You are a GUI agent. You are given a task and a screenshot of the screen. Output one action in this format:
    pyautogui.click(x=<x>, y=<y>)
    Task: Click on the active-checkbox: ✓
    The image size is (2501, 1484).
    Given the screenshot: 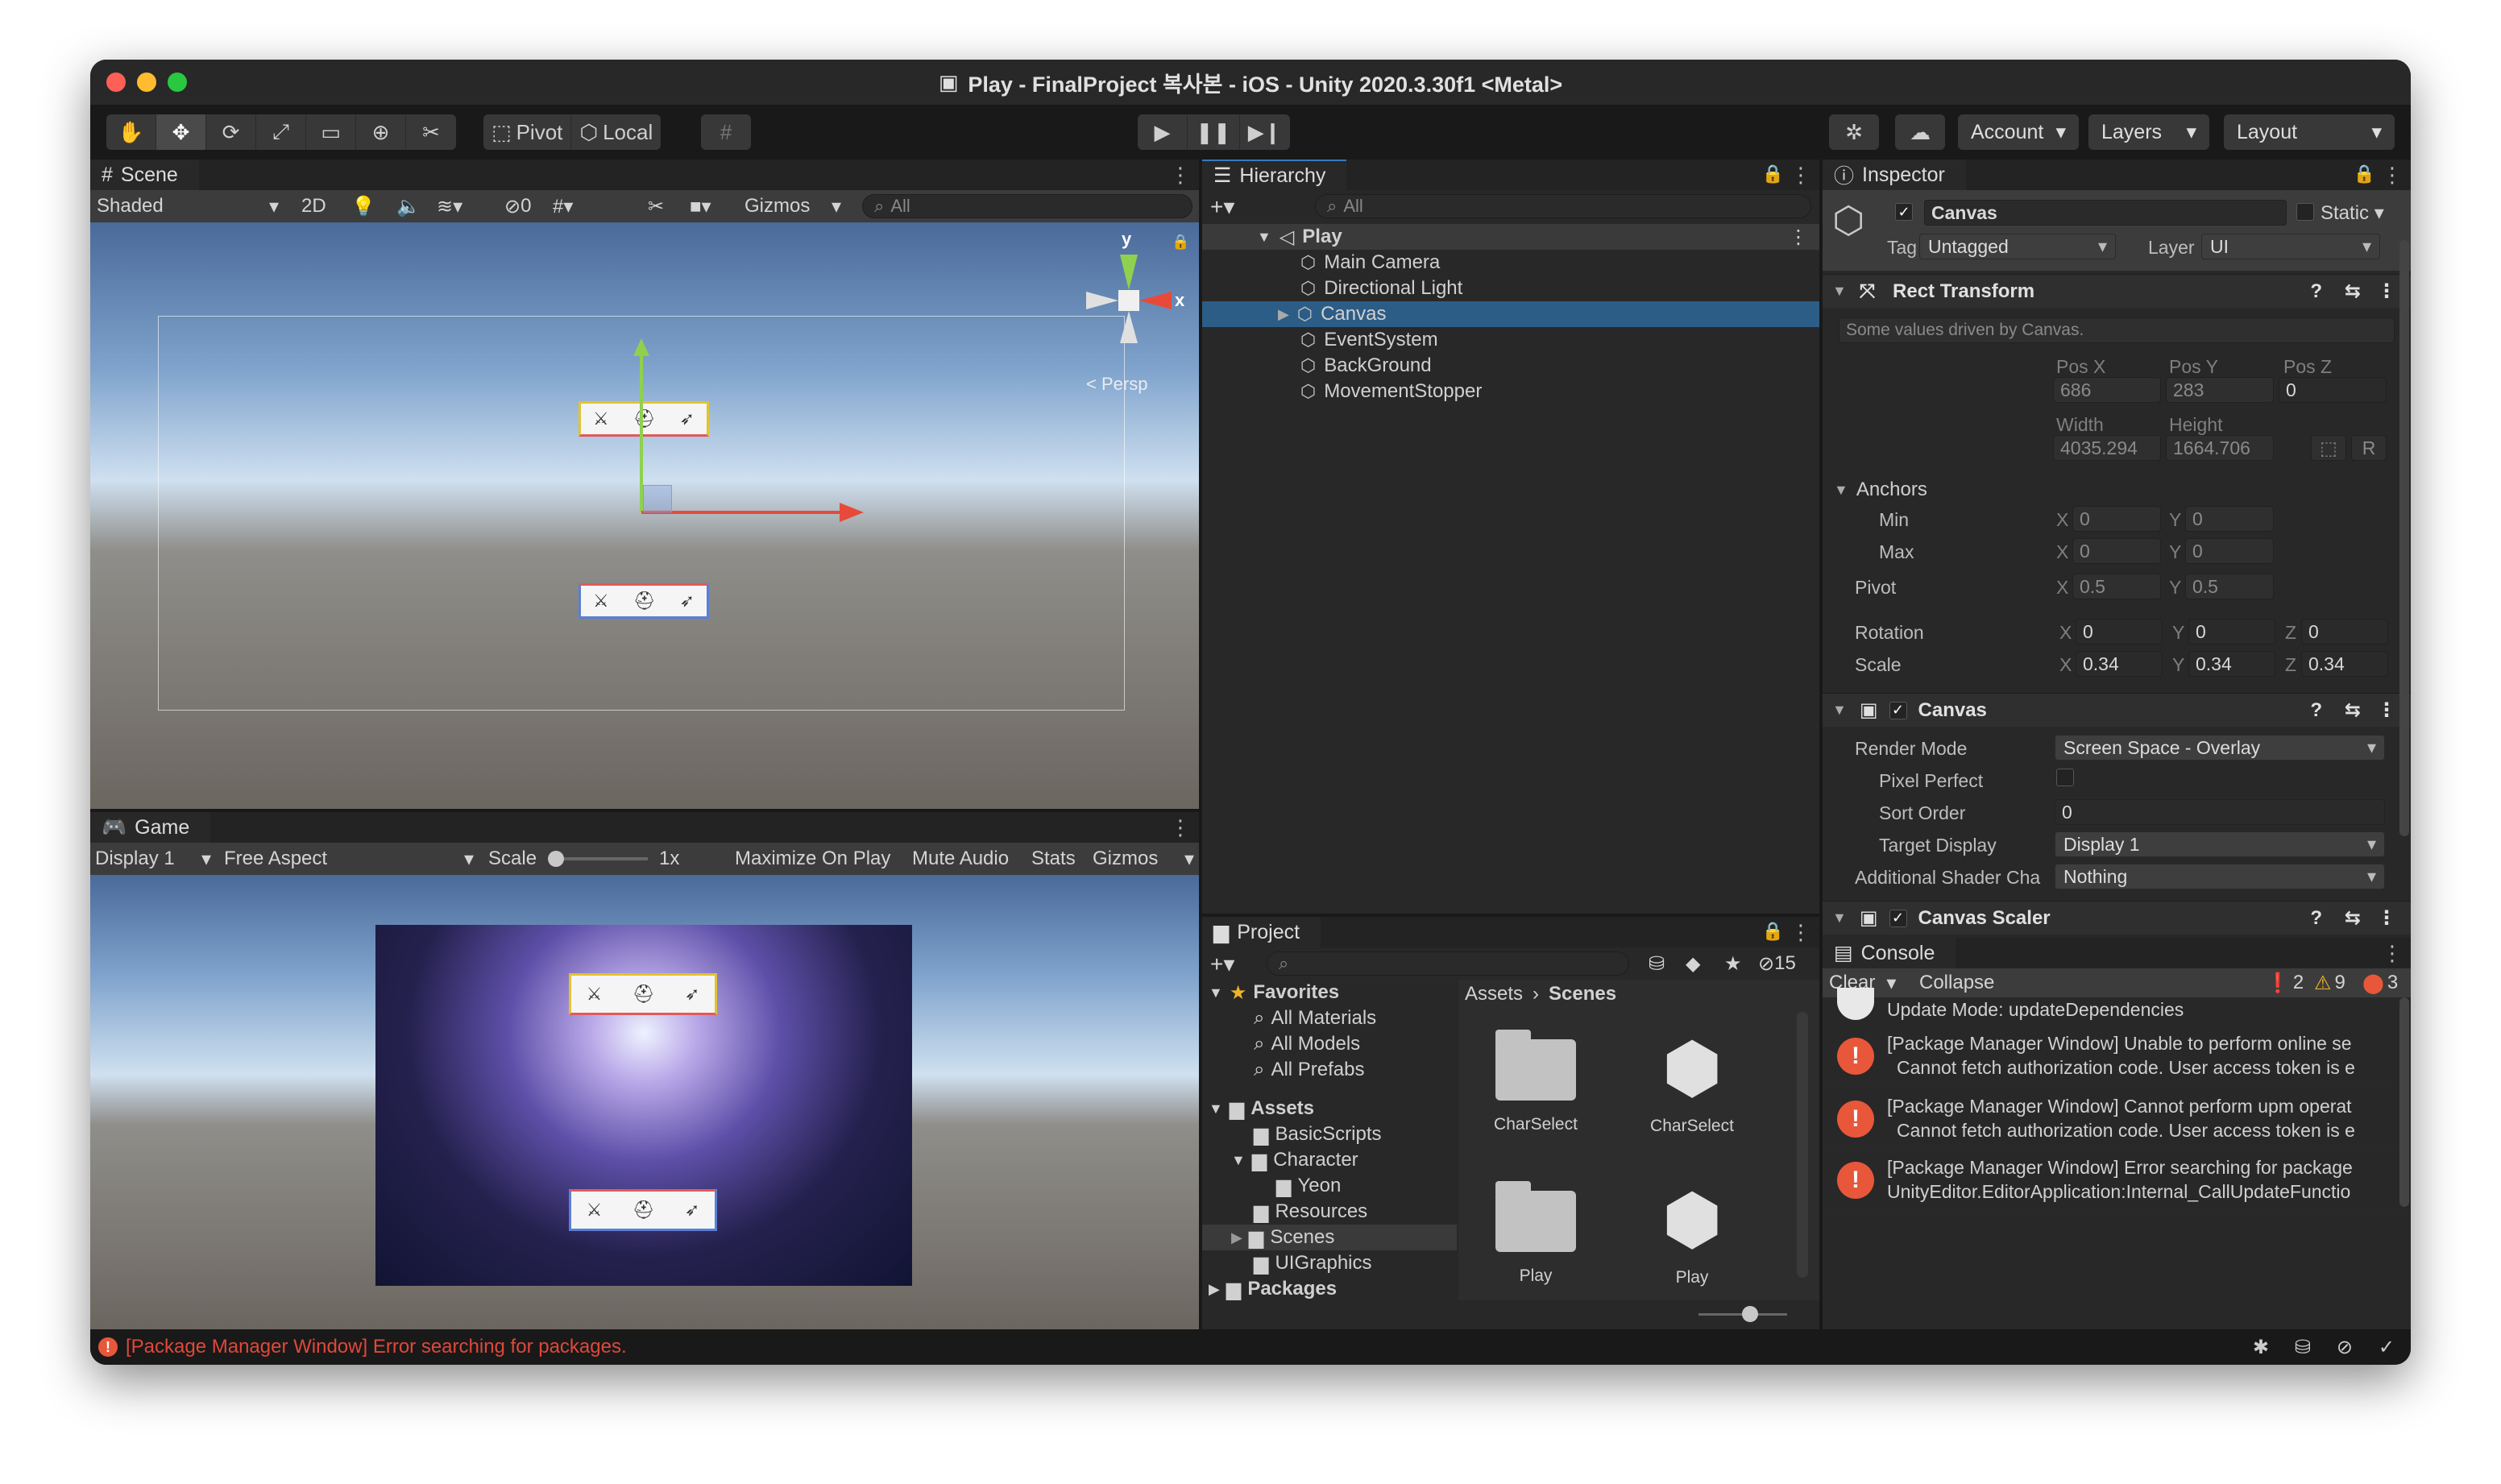 What is the action you would take?
    pyautogui.click(x=1904, y=212)
    